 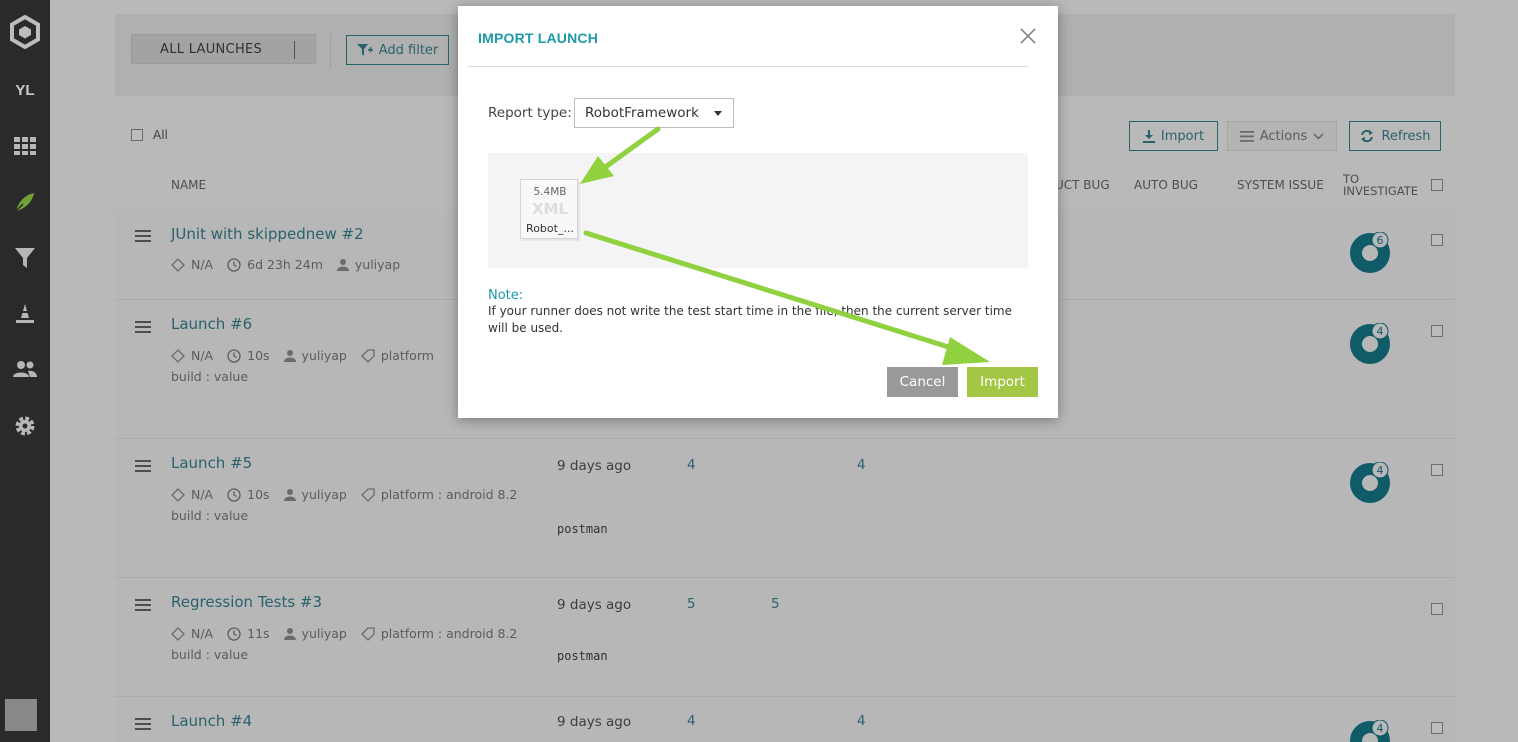 I want to click on cancel-button: Cancel, so click(x=922, y=382).